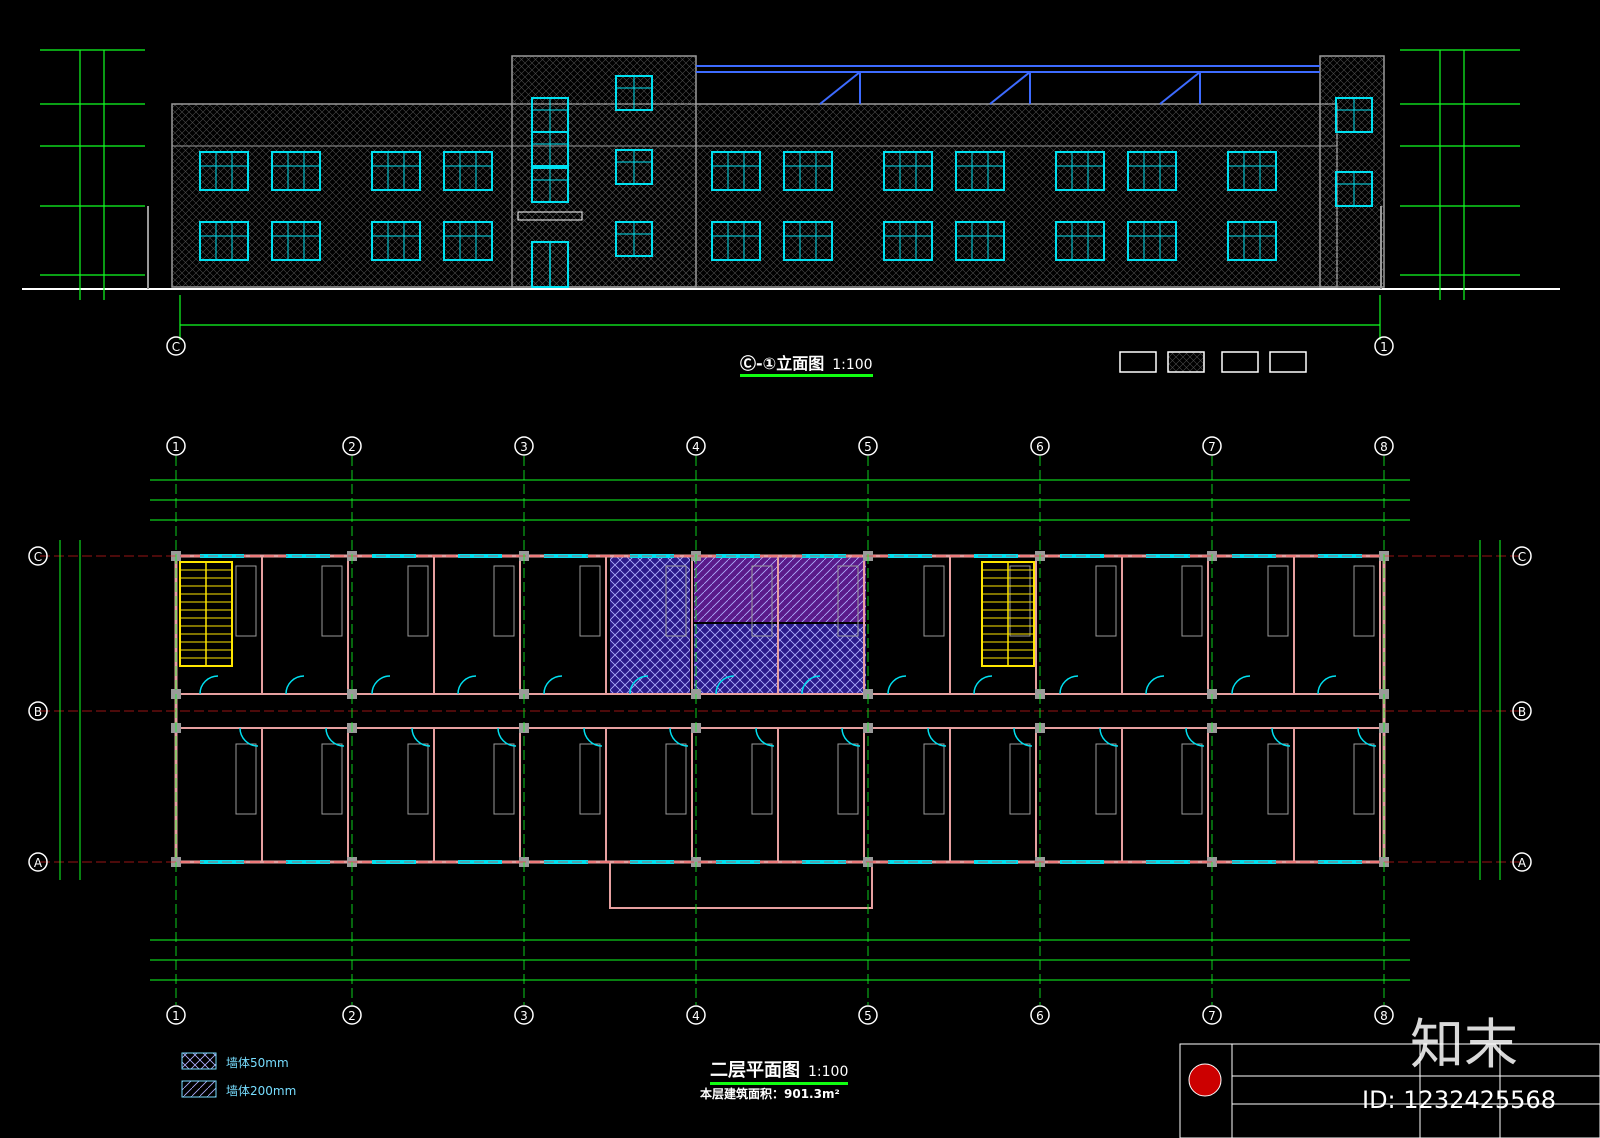  I want to click on stair-left, so click(206, 614).